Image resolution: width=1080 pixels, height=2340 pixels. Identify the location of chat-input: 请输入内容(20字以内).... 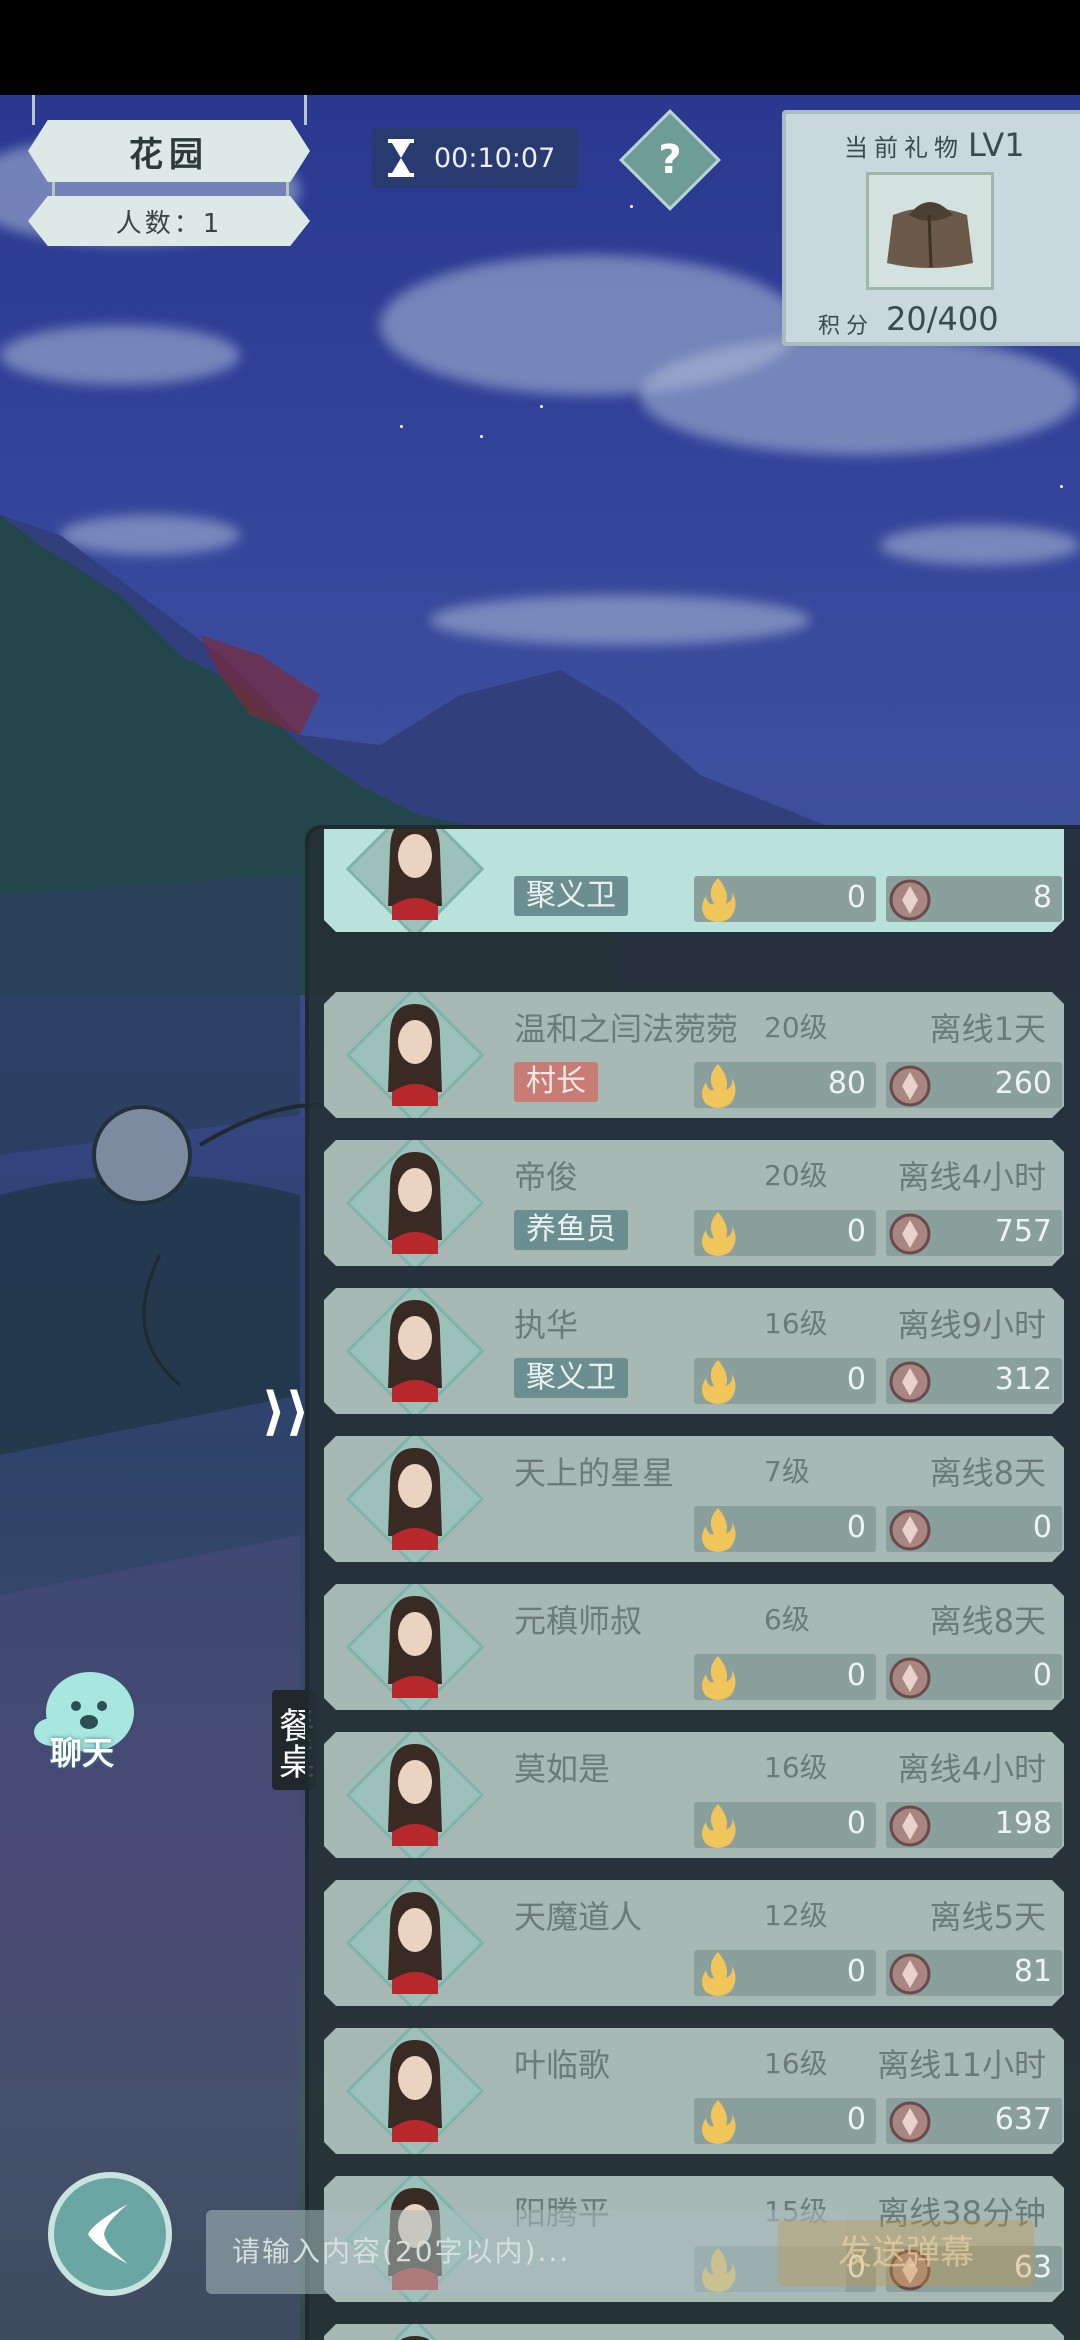
(526, 2252).